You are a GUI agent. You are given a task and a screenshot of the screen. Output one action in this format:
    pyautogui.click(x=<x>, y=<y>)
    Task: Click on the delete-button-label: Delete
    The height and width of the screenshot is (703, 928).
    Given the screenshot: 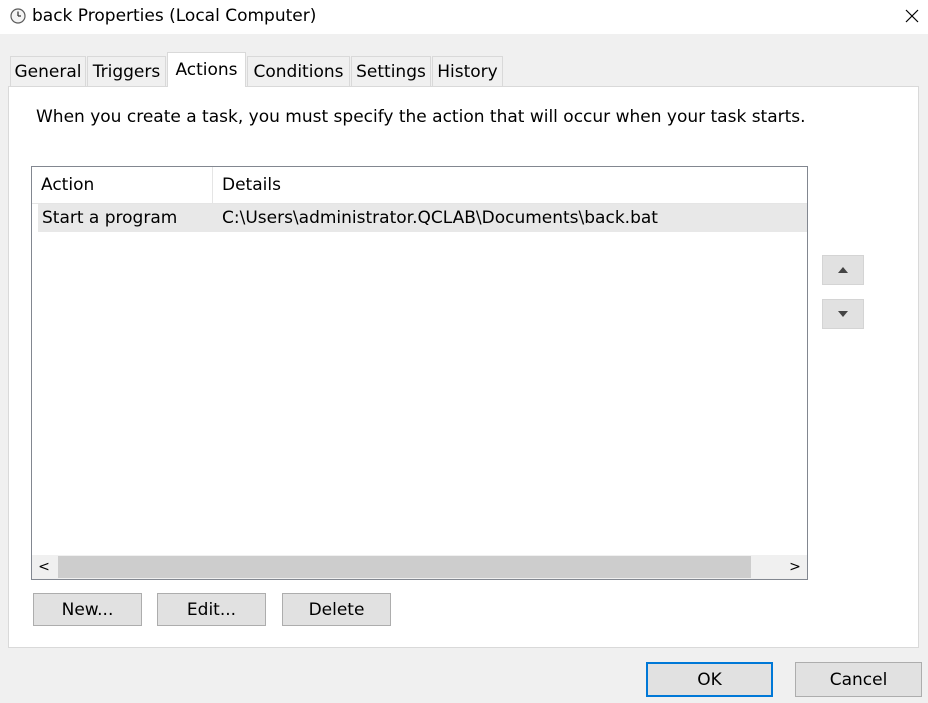 What is the action you would take?
    pyautogui.click(x=336, y=609)
    